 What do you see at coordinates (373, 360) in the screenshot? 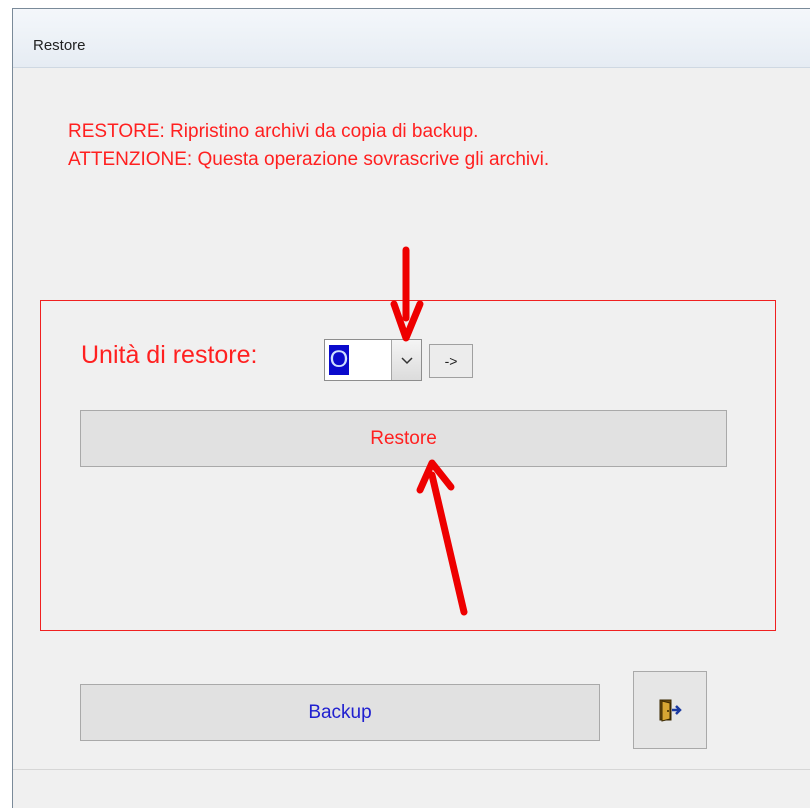
I see `restore-drive-combobox: O` at bounding box center [373, 360].